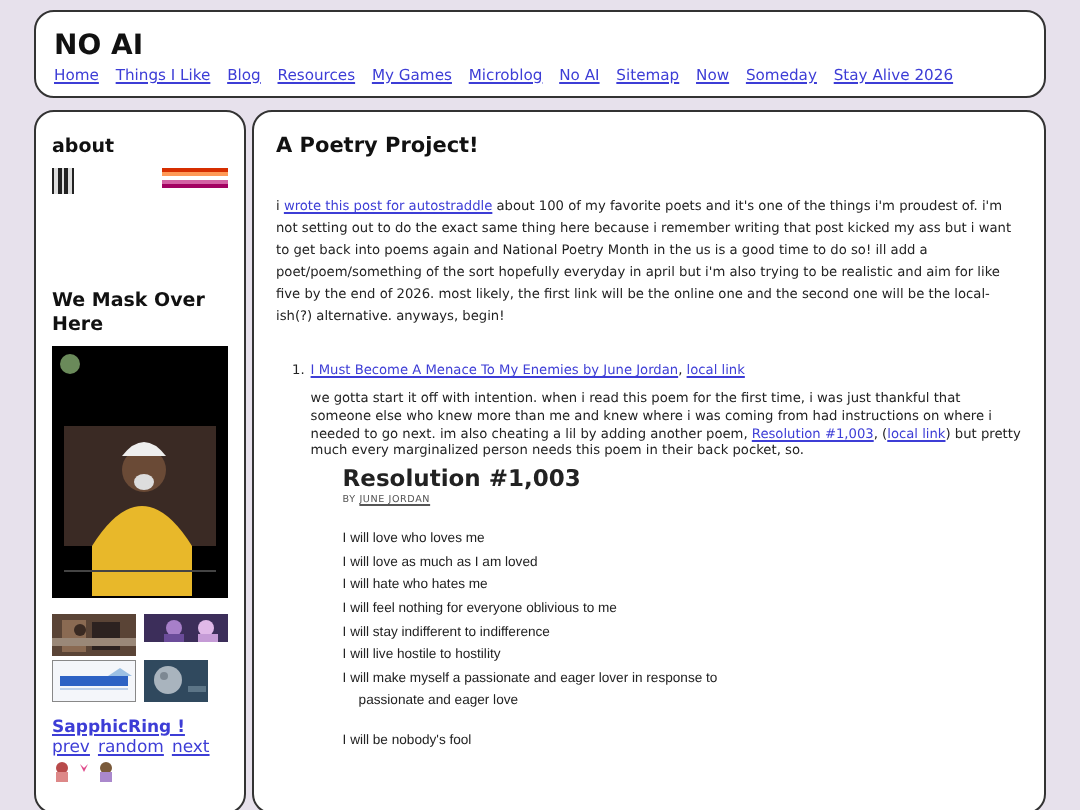 The height and width of the screenshot is (810, 1080). I want to click on webring-link: SapphicRing !, so click(140, 727).